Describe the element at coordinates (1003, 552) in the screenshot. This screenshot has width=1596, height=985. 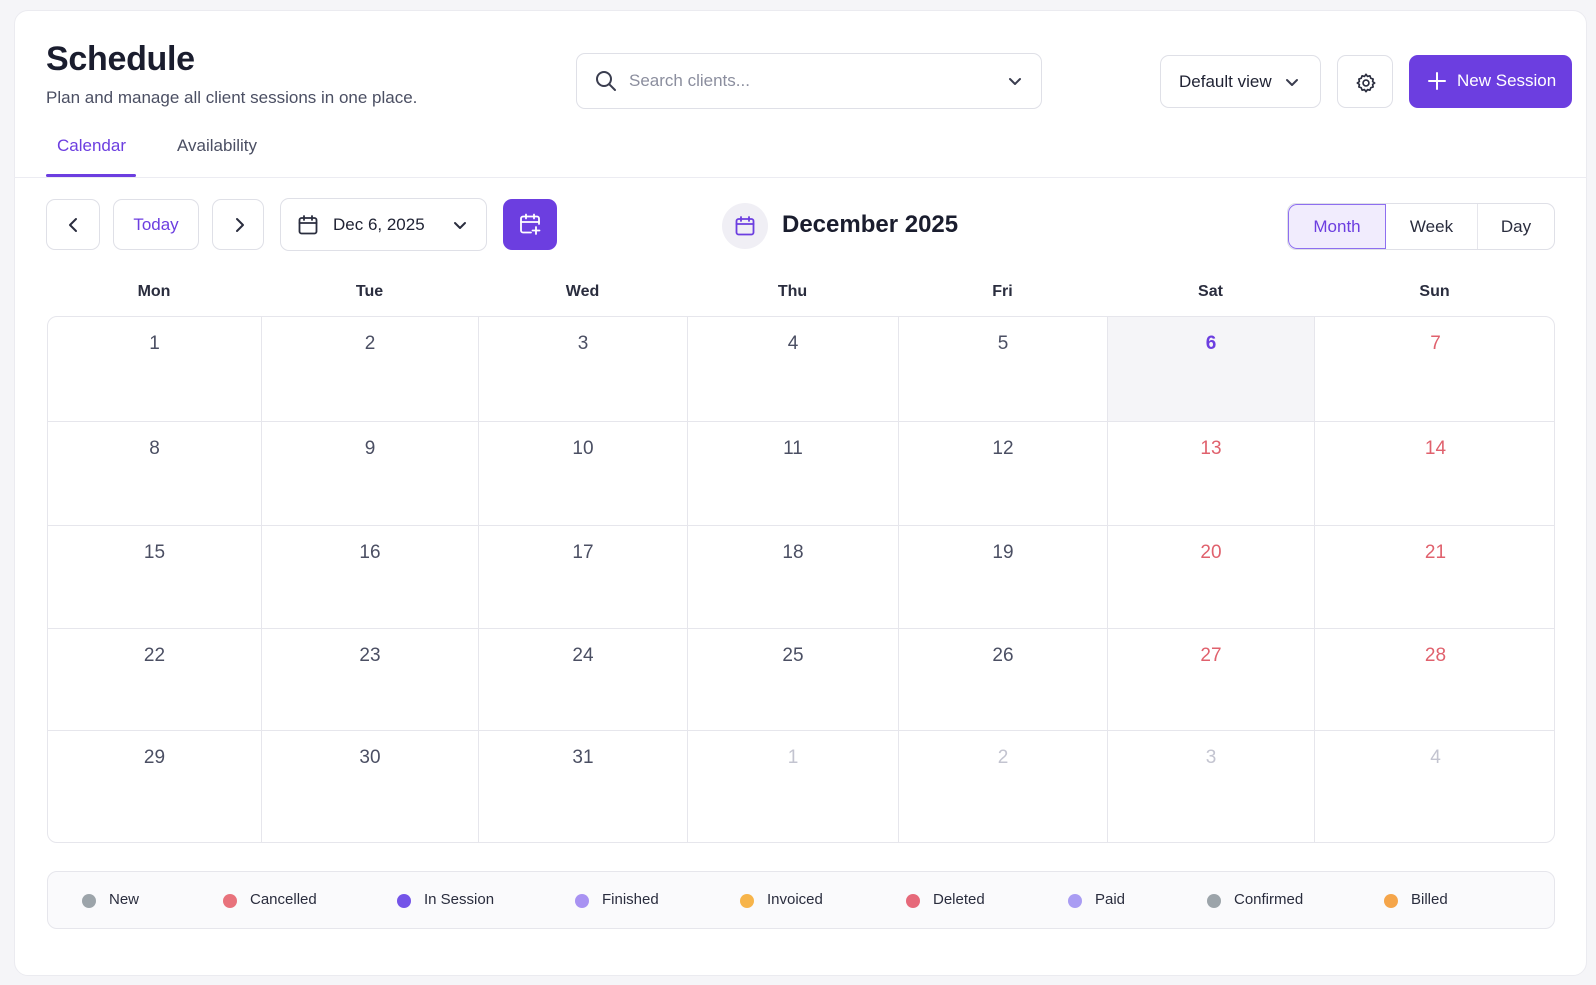
I see `day-number: 19` at that location.